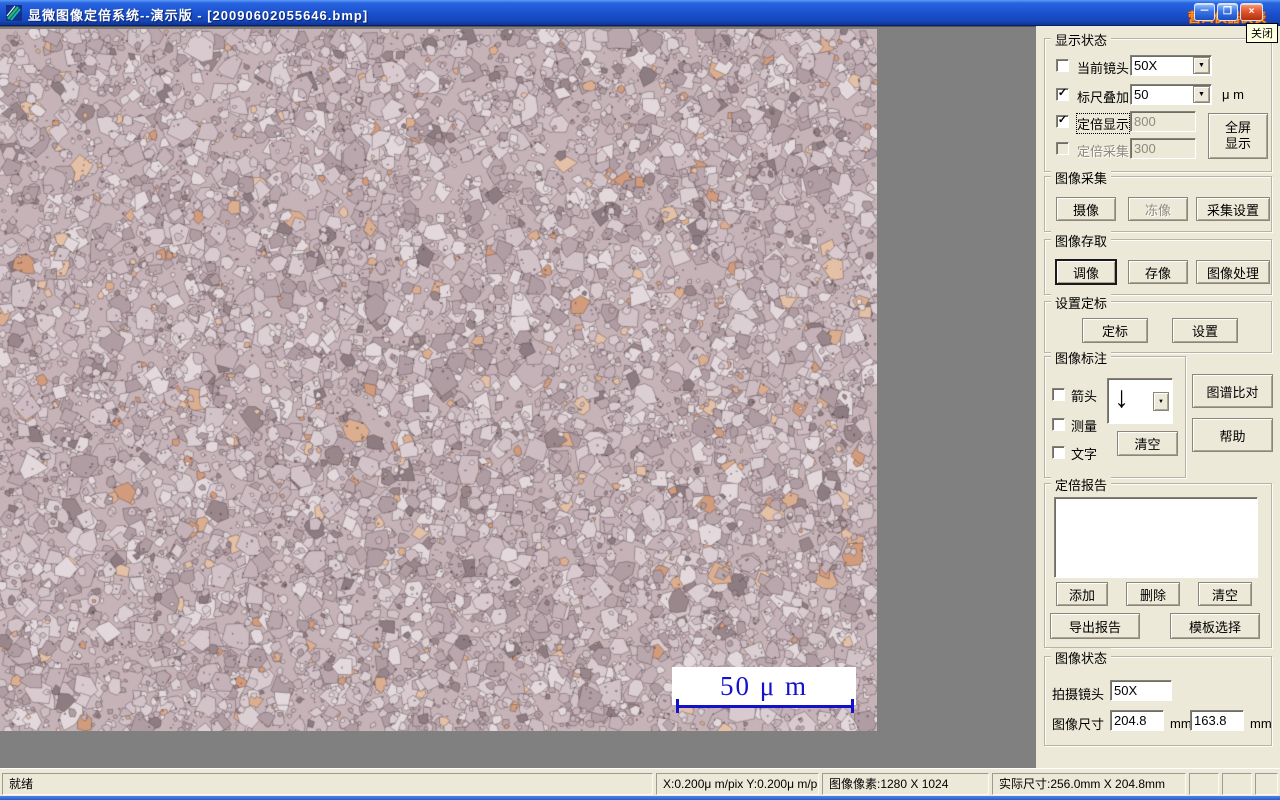  What do you see at coordinates (1103, 97) in the screenshot?
I see `ruler-overlay-label: 标尺叠加` at bounding box center [1103, 97].